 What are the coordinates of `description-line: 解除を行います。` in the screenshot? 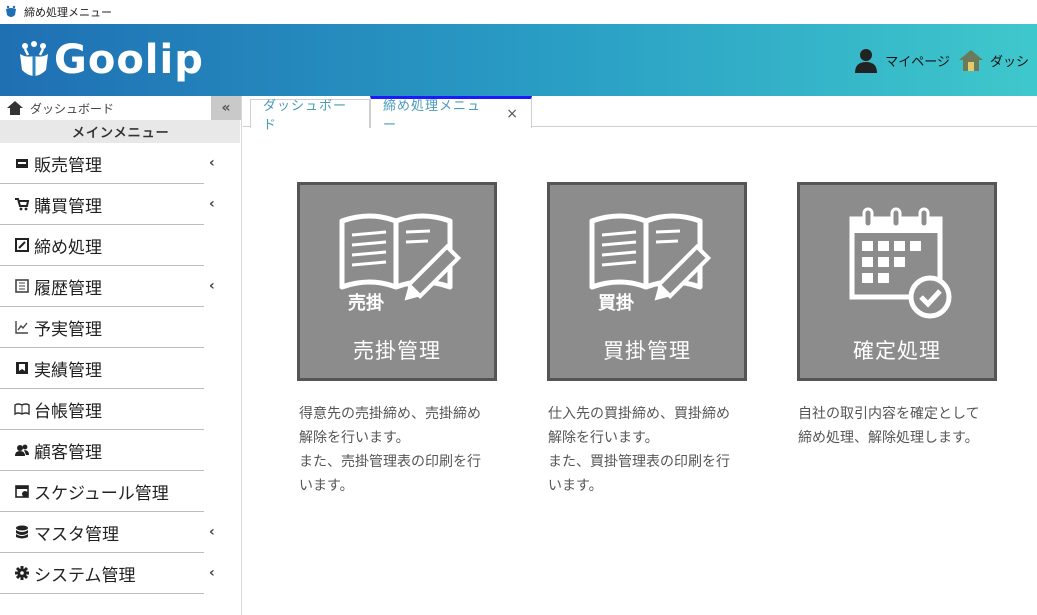 It's located at (603, 438).